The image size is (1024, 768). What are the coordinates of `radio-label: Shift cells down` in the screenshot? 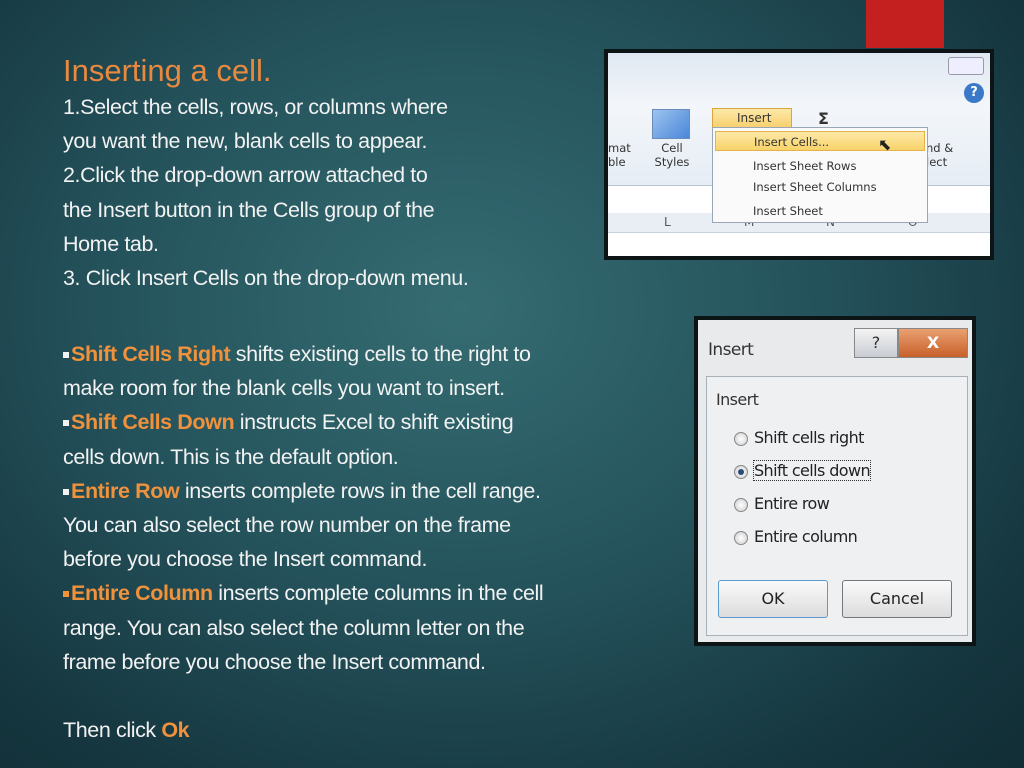 It's located at (812, 470).